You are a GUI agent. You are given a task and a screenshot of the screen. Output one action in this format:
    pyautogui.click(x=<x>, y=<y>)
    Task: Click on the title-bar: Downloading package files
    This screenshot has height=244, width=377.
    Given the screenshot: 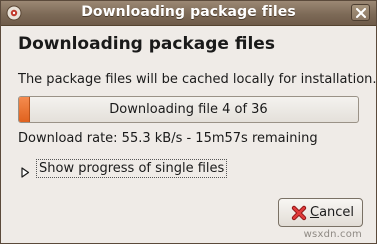 What is the action you would take?
    pyautogui.click(x=188, y=13)
    